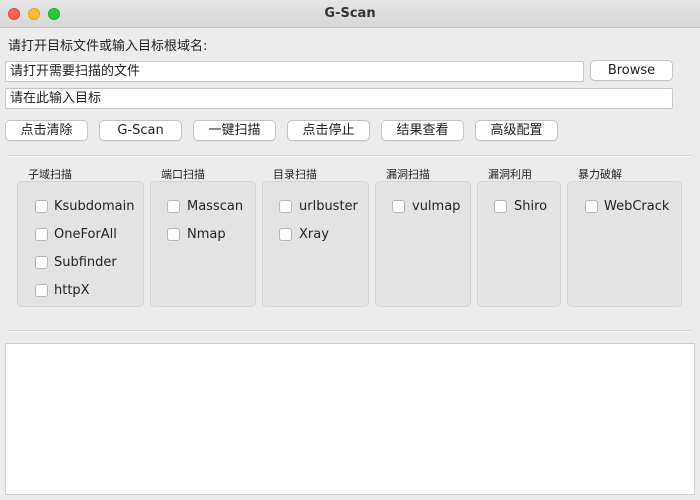 This screenshot has height=500, width=700. I want to click on option-label: WebCrack, so click(637, 206).